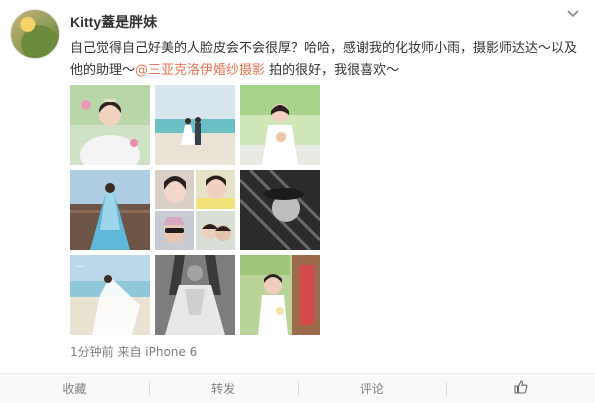 Image resolution: width=595 pixels, height=403 pixels. Describe the element at coordinates (195, 125) in the screenshot. I see `photo-couple-beach` at that location.